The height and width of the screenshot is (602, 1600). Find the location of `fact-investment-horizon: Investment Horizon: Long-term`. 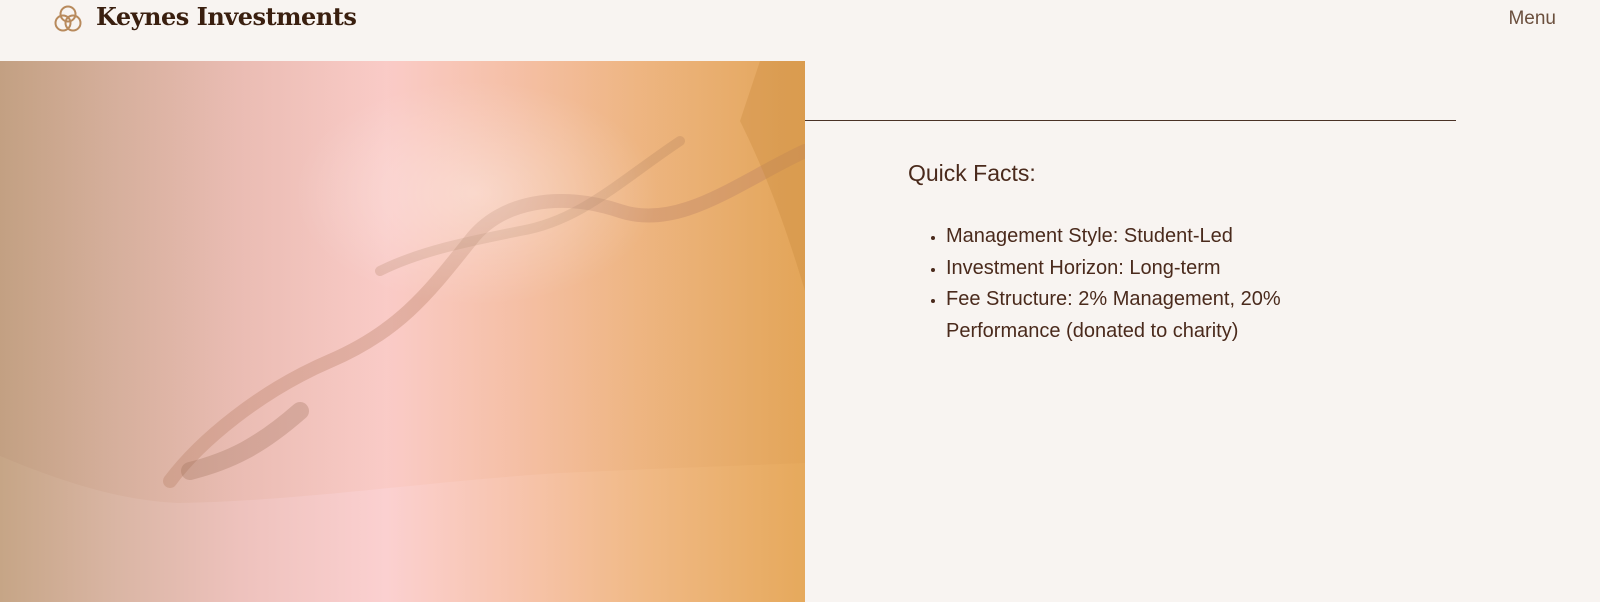

fact-investment-horizon: Investment Horizon: Long-term is located at coordinates (1146, 269).